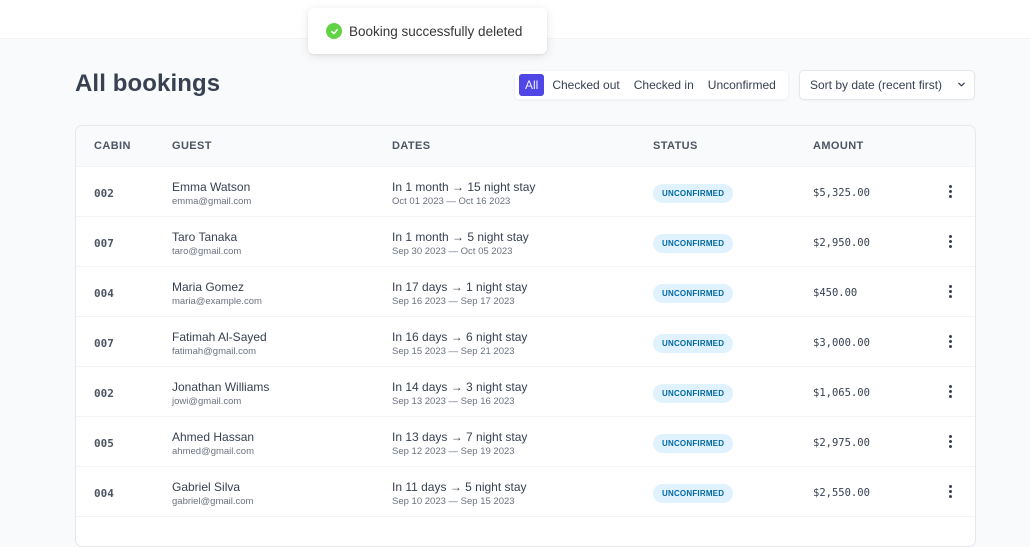  I want to click on chevron-down-icon, so click(961, 85).